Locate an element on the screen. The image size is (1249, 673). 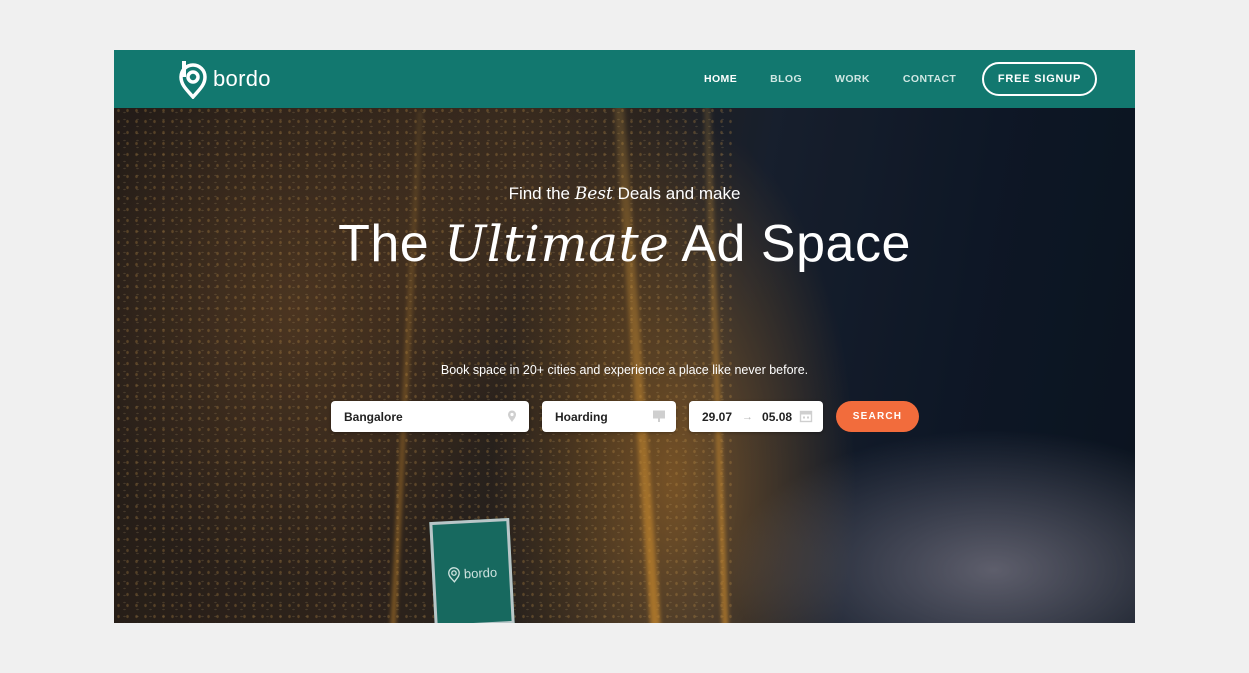
arrow-right-icon: → is located at coordinates (748, 416).